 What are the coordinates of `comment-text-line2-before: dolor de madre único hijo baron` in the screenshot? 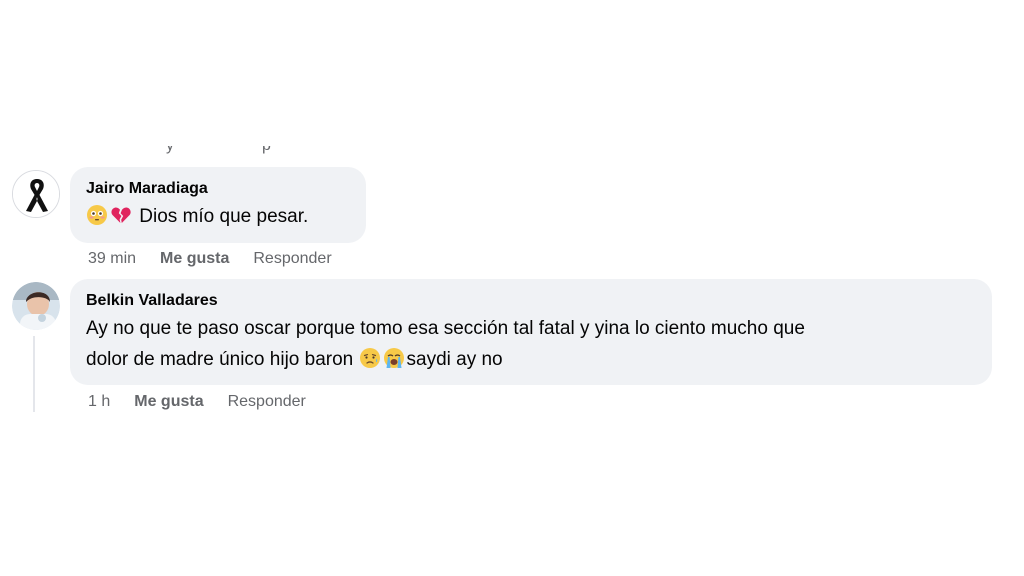 It's located at (220, 359).